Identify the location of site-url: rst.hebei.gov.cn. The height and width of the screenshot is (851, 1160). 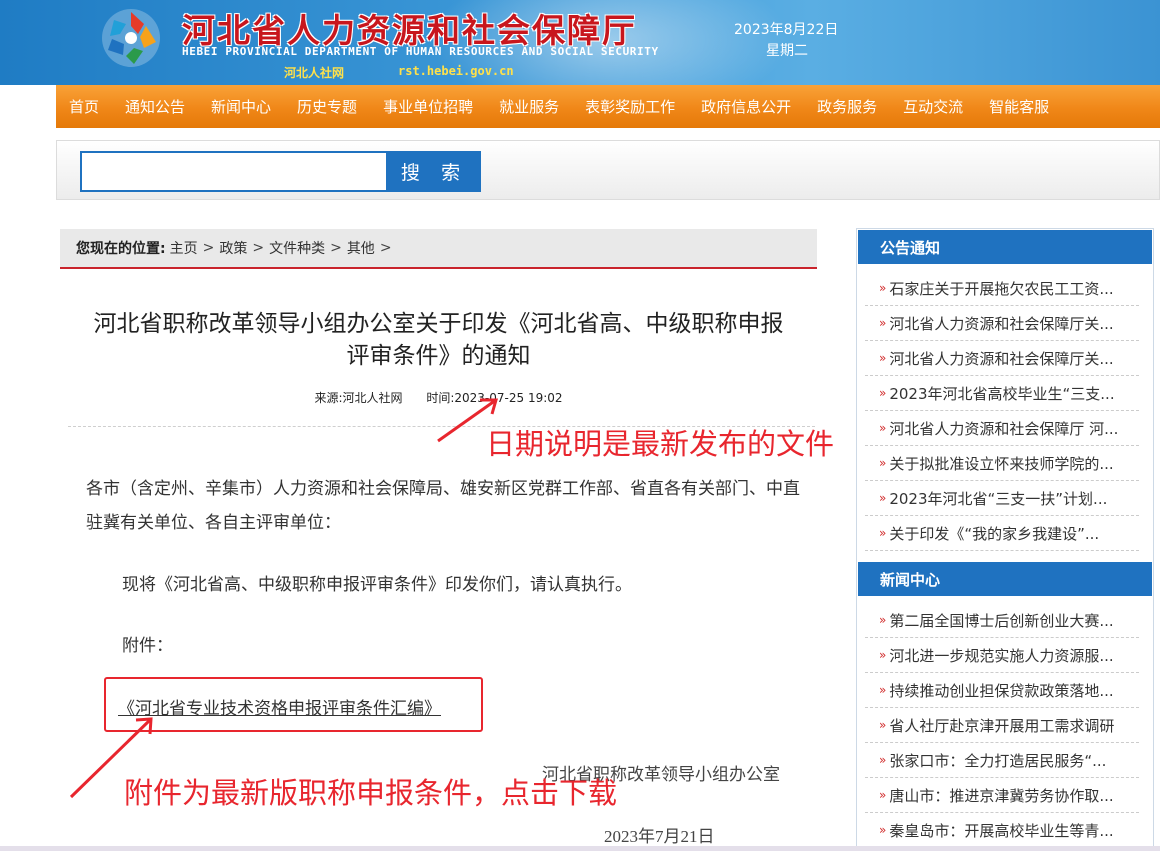
(456, 71).